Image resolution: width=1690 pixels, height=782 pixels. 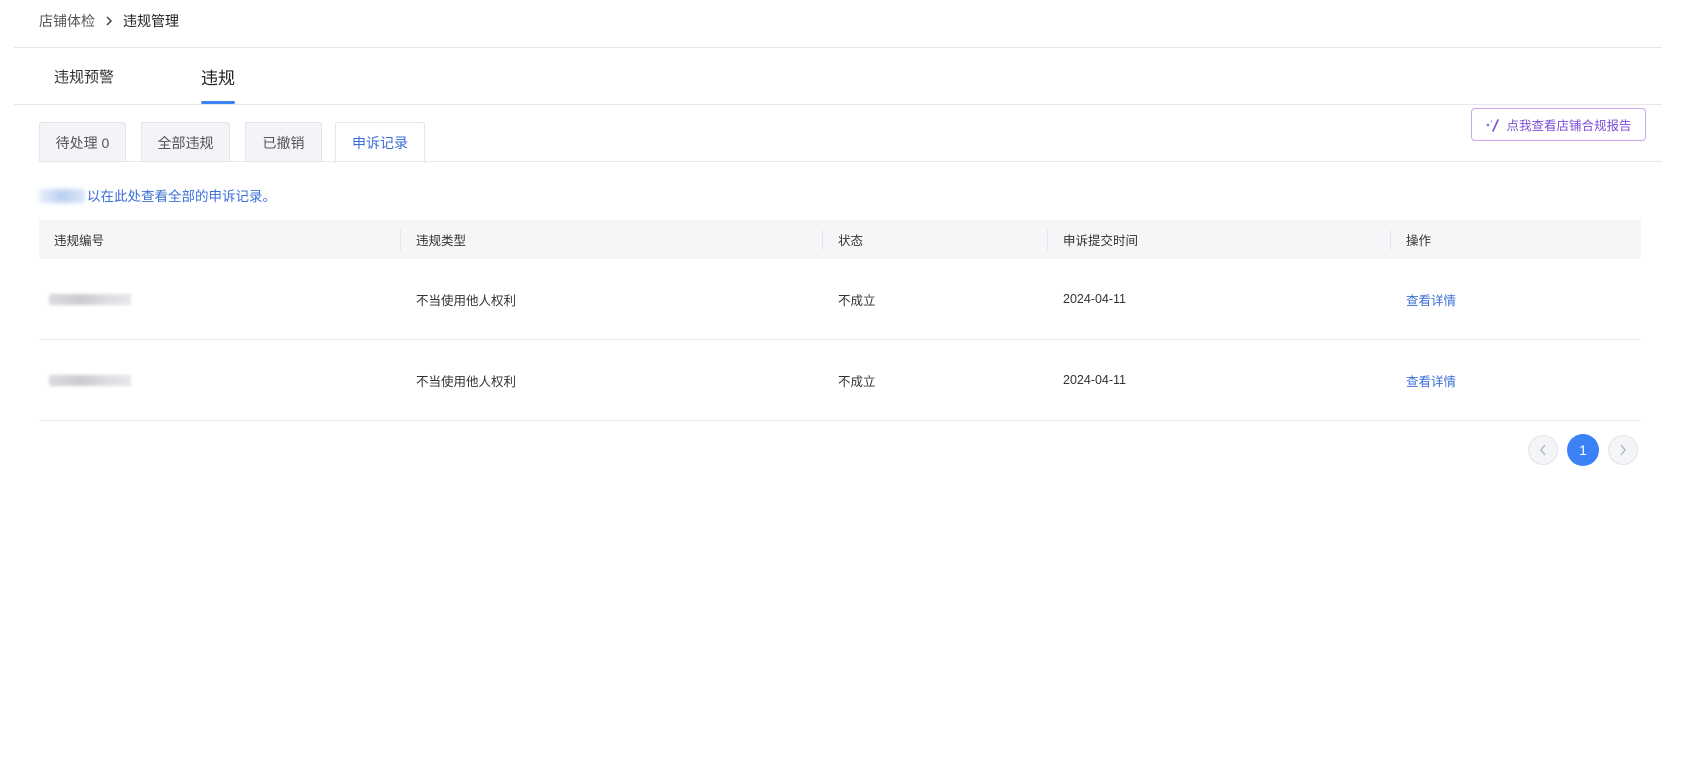 What do you see at coordinates (1101, 241) in the screenshot?
I see `col-appeal-time: 申诉提交时间` at bounding box center [1101, 241].